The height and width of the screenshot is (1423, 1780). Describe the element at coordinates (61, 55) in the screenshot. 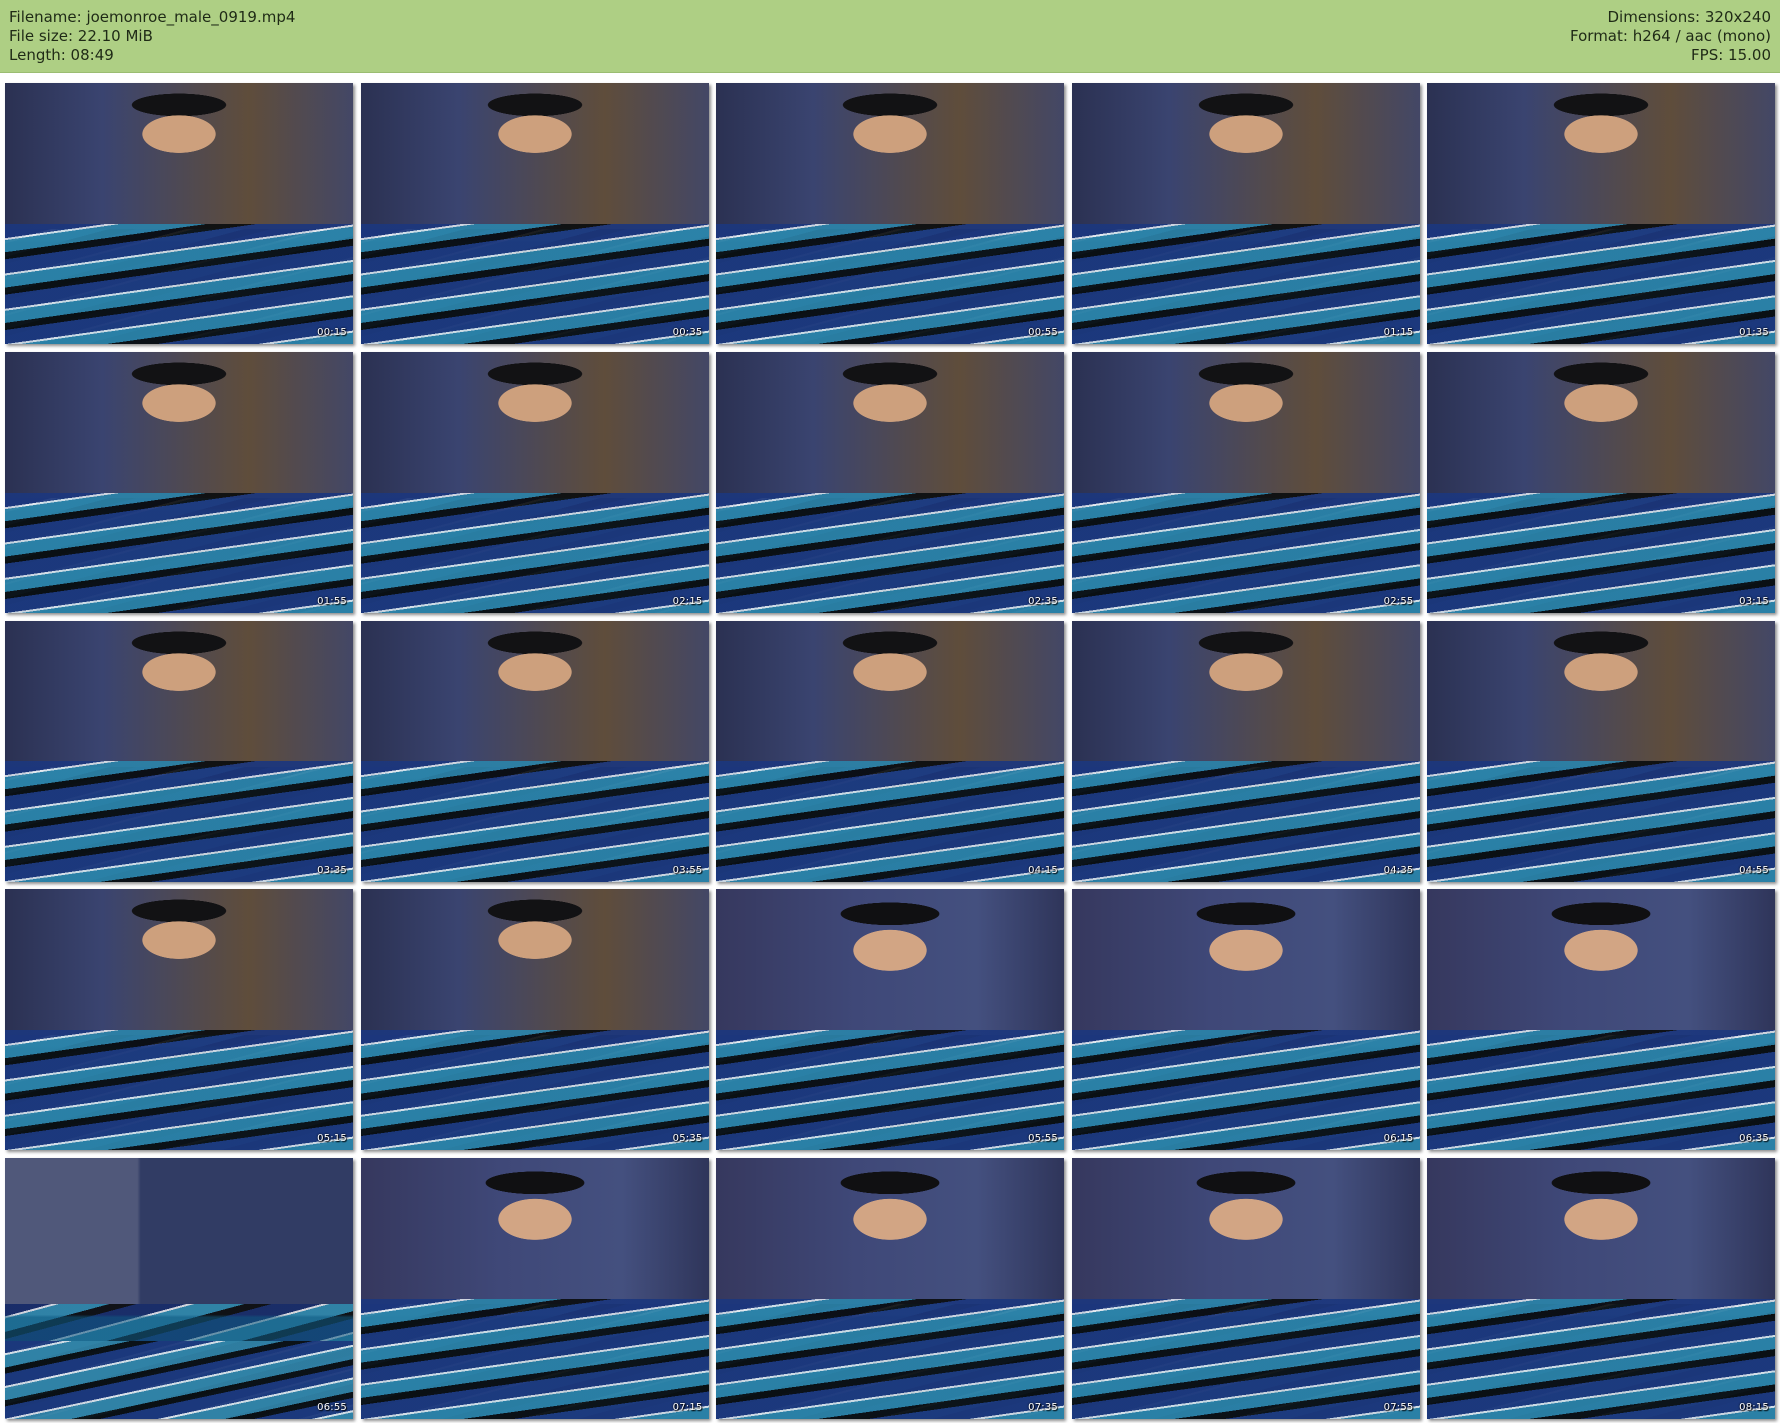

I see `length-text: Length: 08:49` at that location.